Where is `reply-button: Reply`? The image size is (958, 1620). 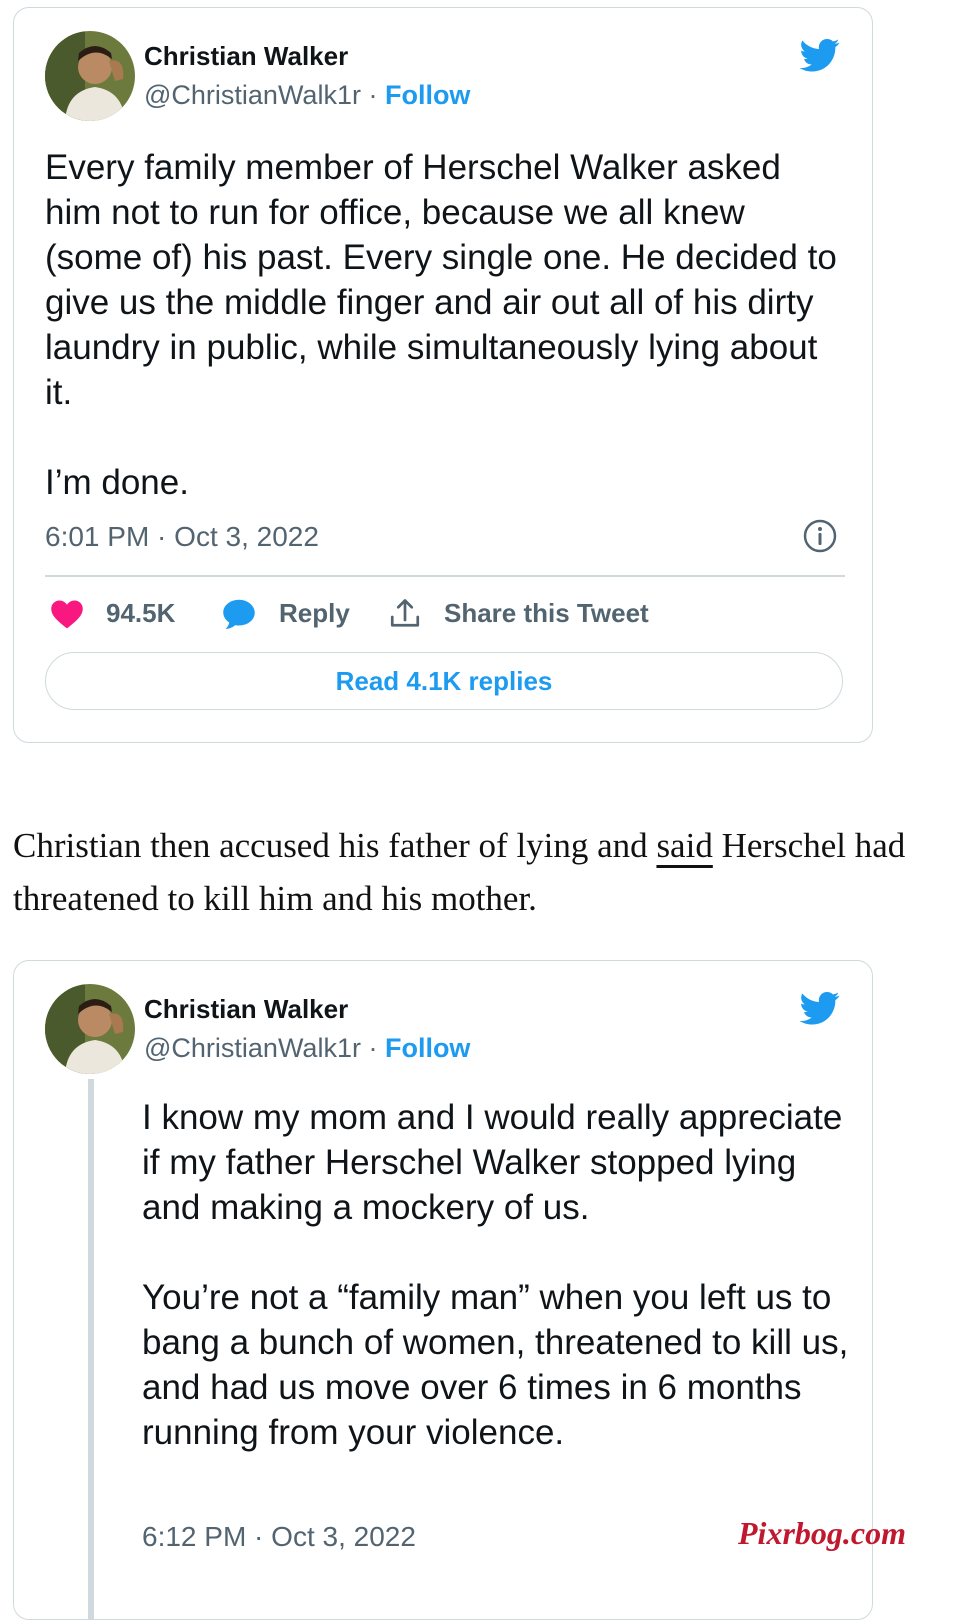
reply-button: Reply is located at coordinates (286, 614).